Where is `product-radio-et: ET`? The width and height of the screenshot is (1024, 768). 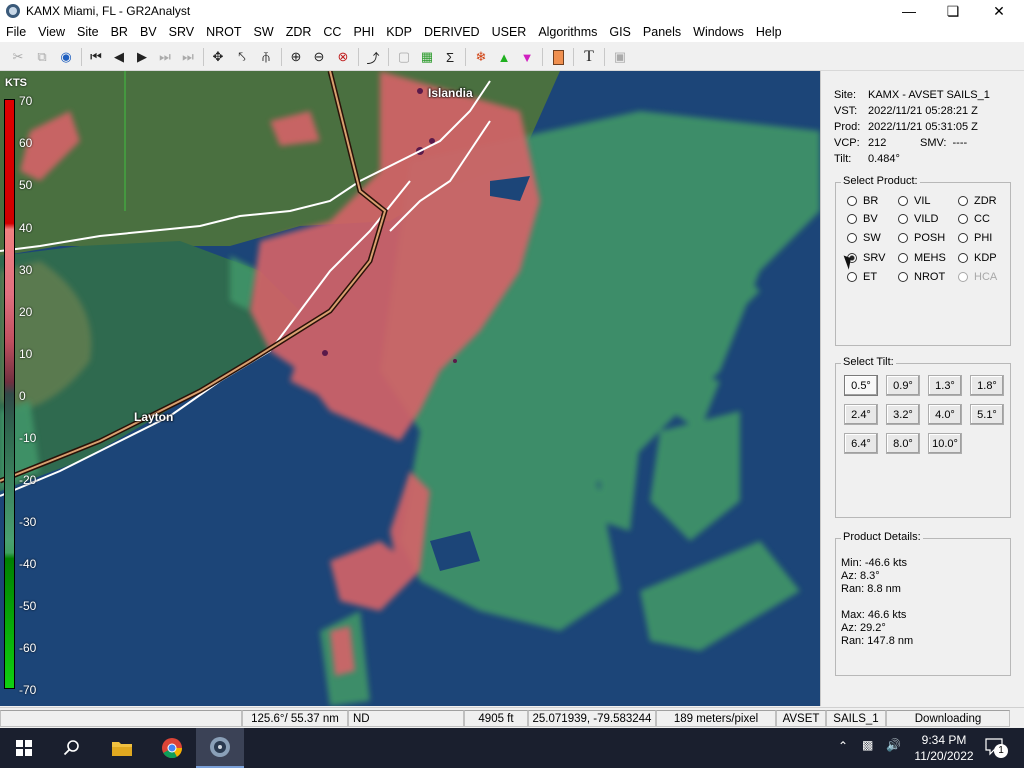 product-radio-et: ET is located at coordinates (862, 277).